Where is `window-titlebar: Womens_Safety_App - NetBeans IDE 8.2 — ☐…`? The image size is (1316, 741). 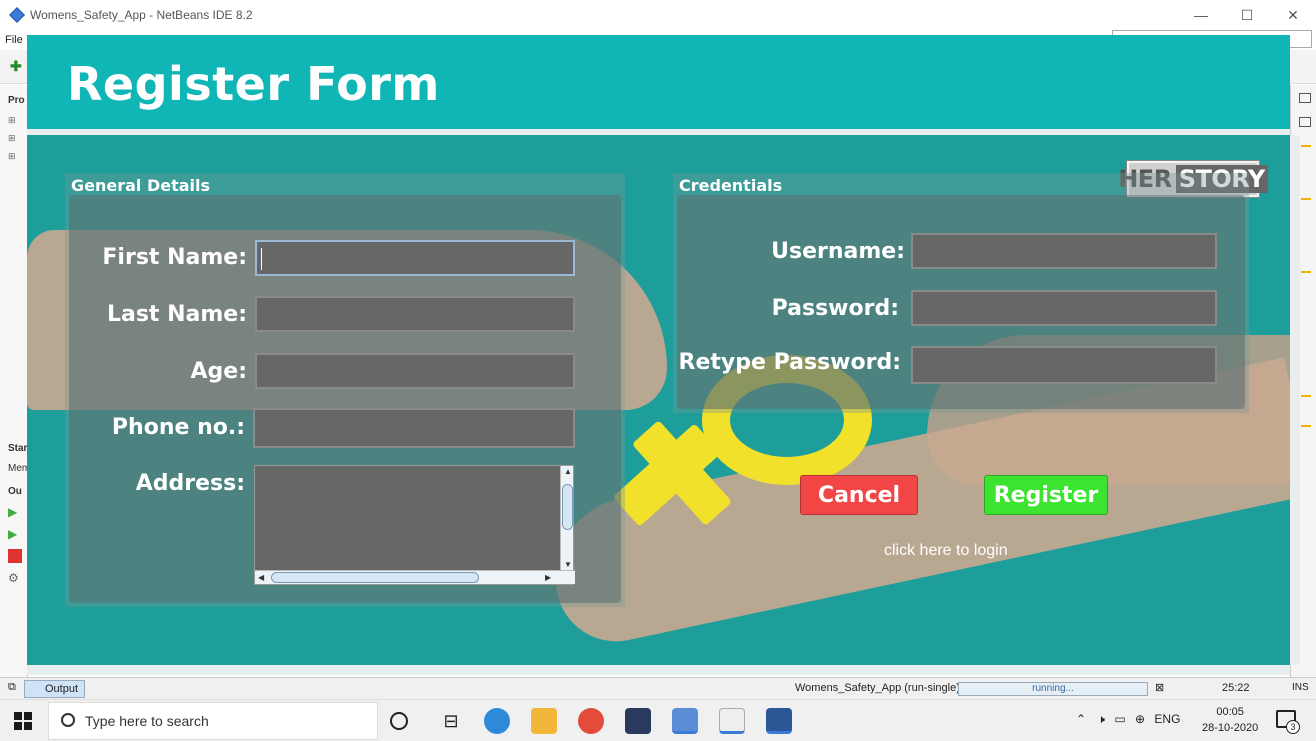
window-titlebar: Womens_Safety_App - NetBeans IDE 8.2 — ☐… is located at coordinates (658, 15).